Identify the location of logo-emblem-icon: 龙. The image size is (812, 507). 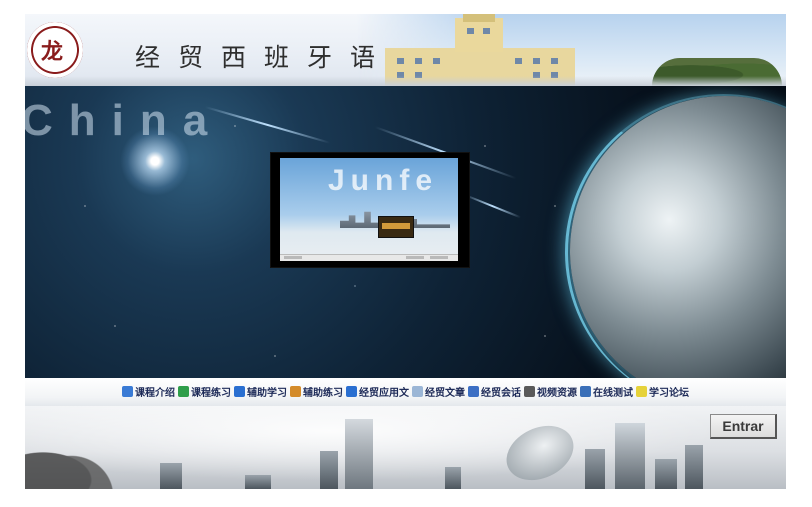
(52, 52).